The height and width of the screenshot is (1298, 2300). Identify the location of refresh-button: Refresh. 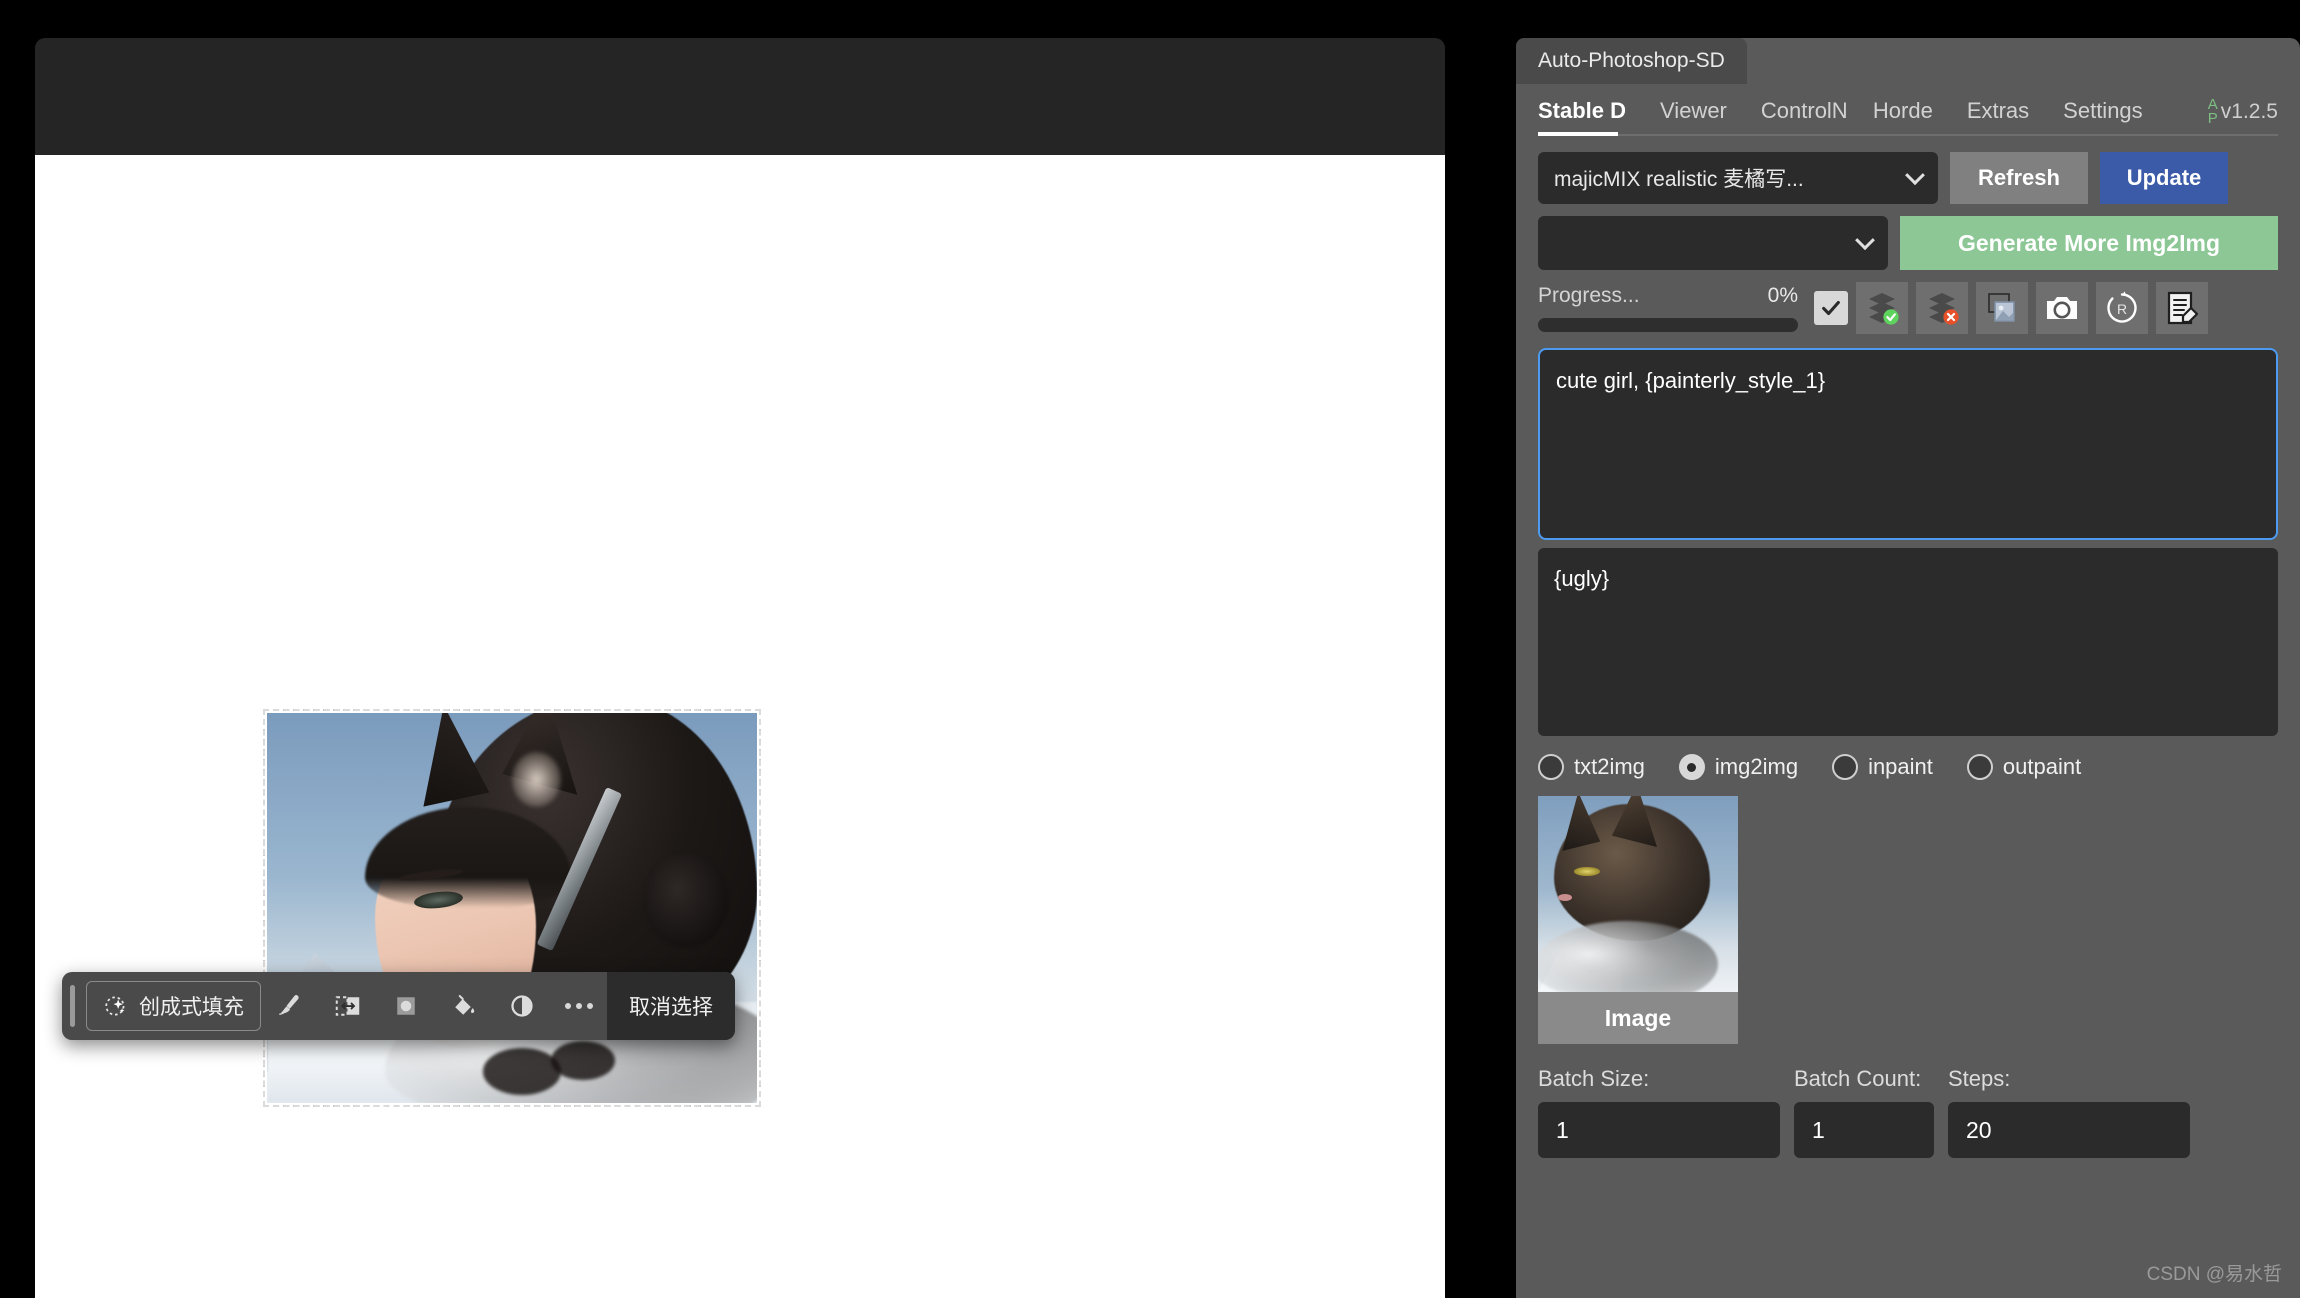
(2019, 178).